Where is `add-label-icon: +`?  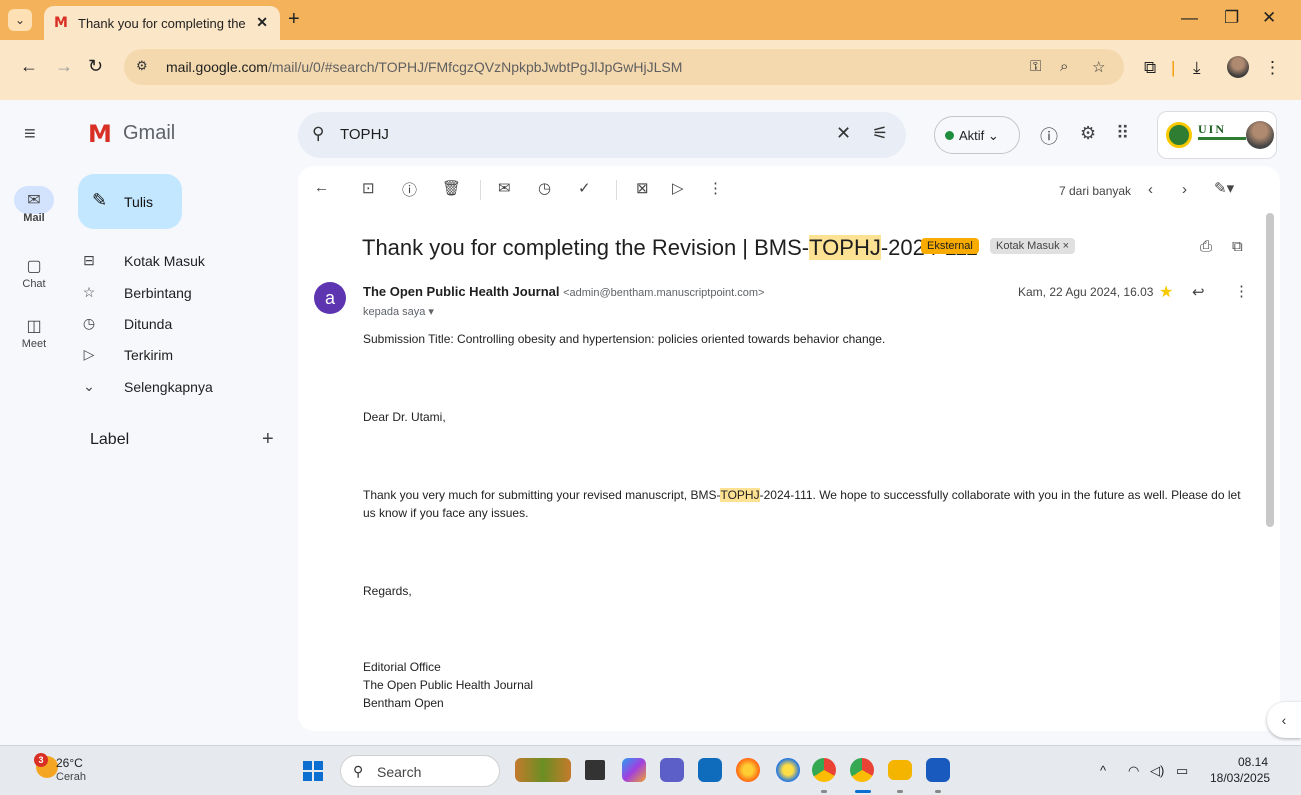
add-label-icon: + is located at coordinates (268, 439).